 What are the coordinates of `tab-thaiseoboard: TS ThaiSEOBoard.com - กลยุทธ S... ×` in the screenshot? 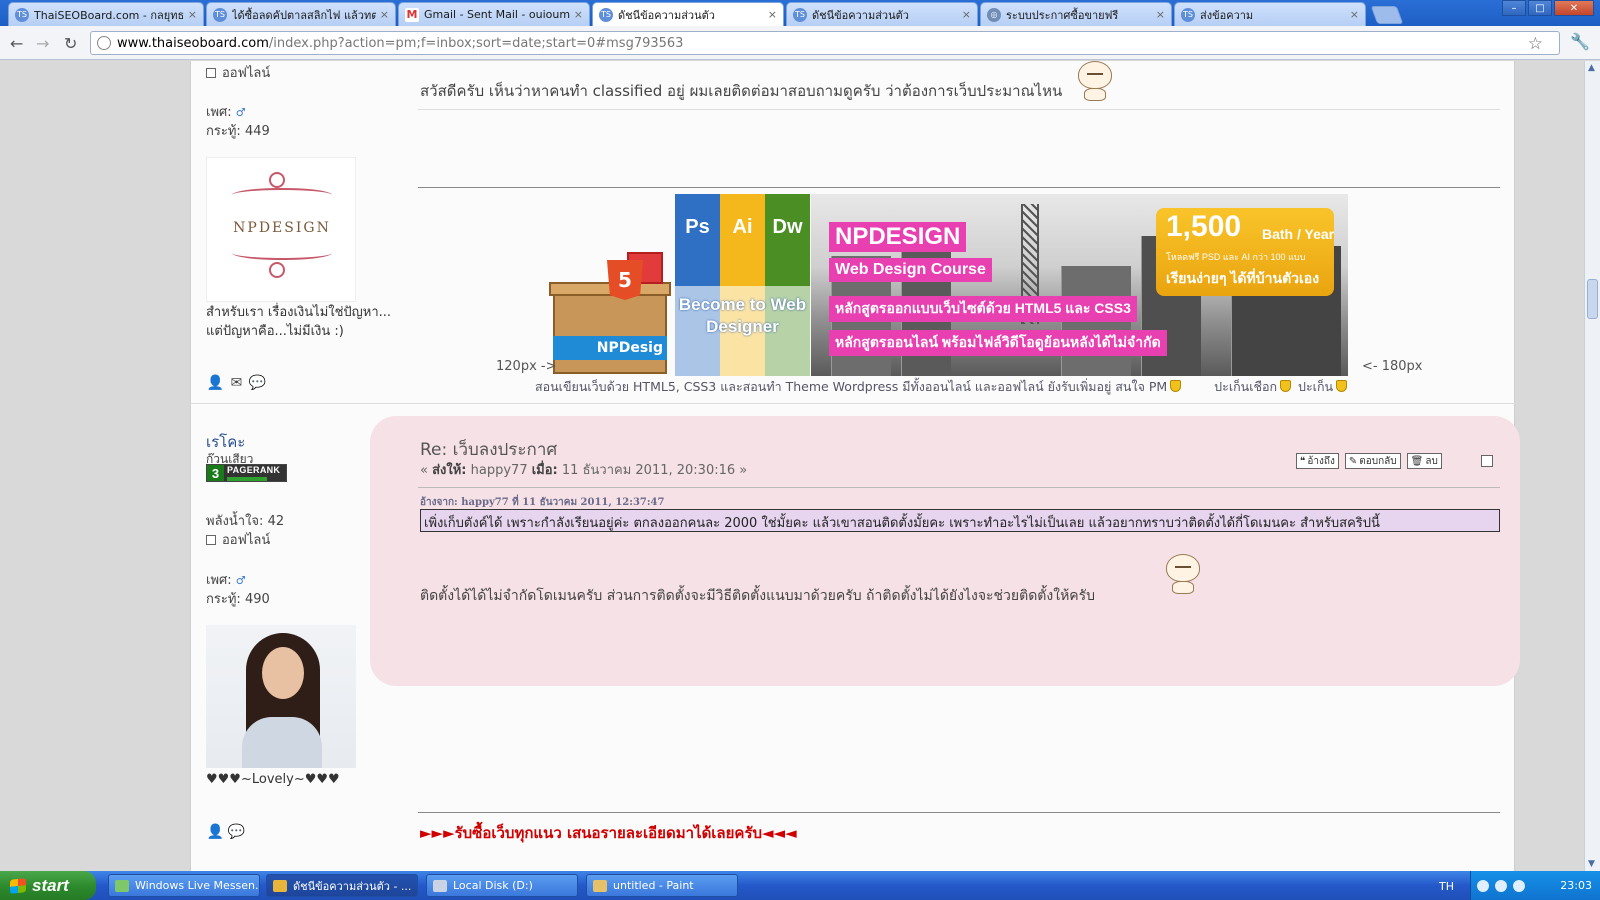 It's located at (106, 14).